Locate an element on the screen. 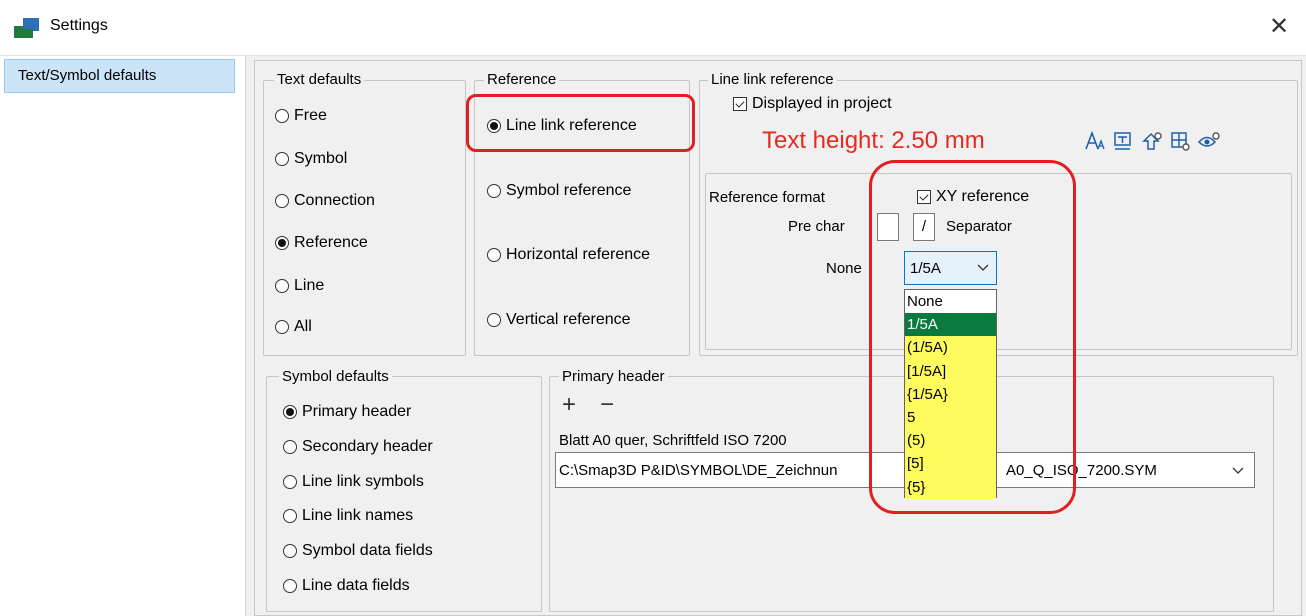 The height and width of the screenshot is (616, 1306). app-icon is located at coordinates (26, 28).